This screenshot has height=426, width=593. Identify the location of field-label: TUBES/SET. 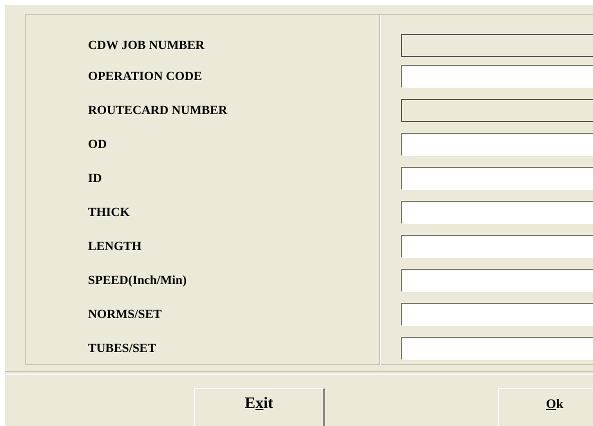
(122, 348).